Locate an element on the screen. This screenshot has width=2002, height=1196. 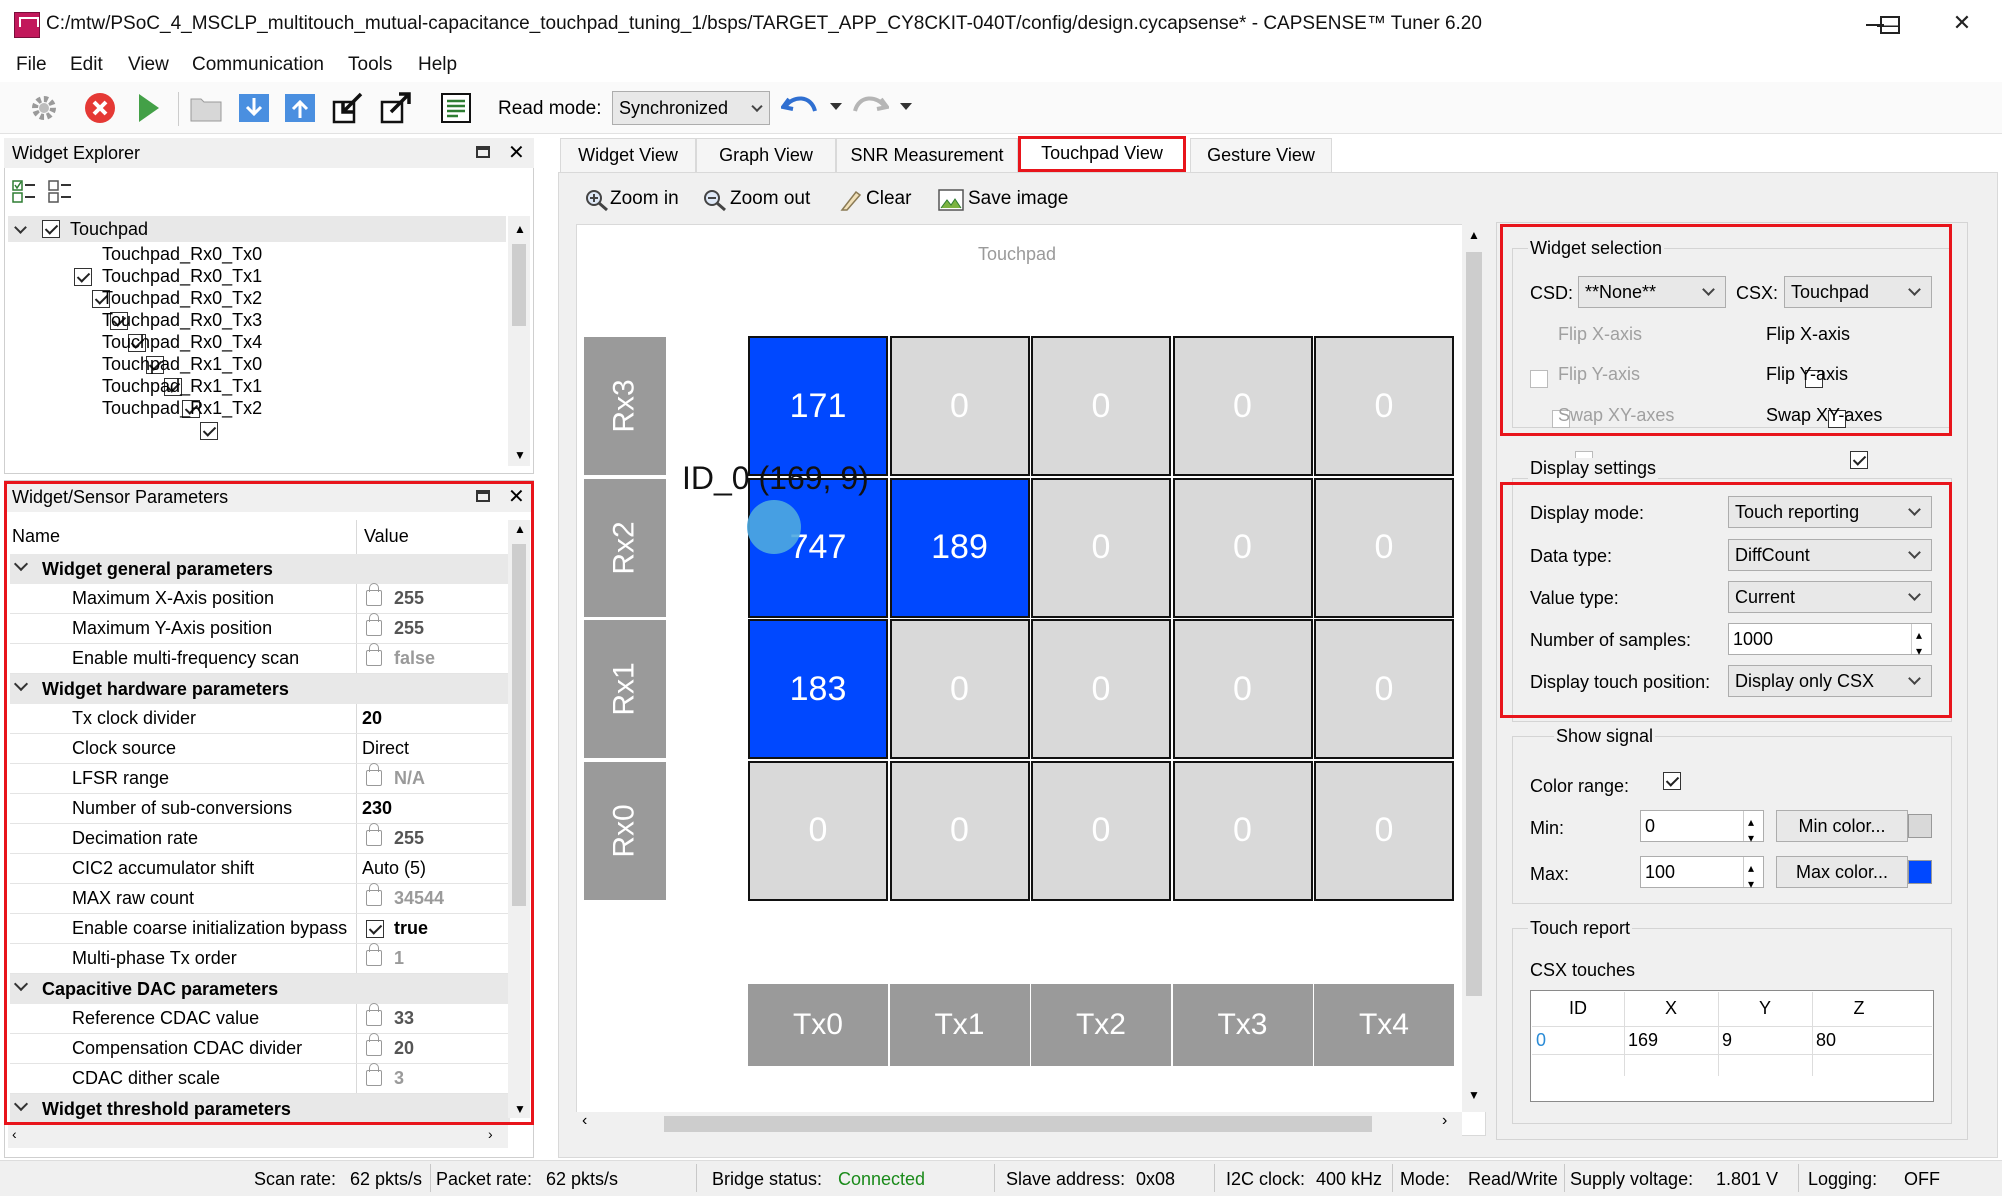
zoom-out-icon is located at coordinates (715, 202).